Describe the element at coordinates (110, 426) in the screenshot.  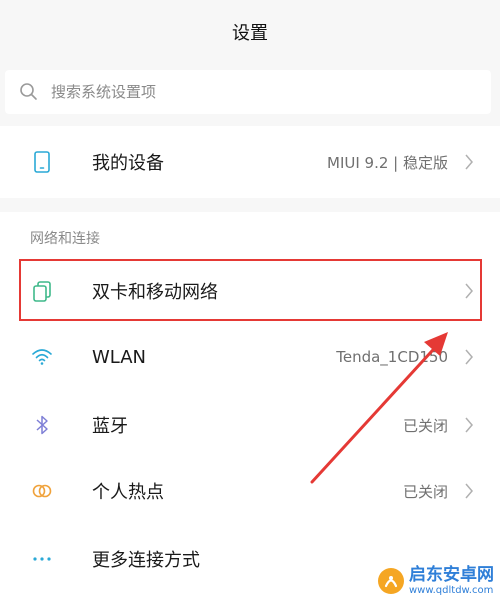
I see `row-label: 蓝牙` at that location.